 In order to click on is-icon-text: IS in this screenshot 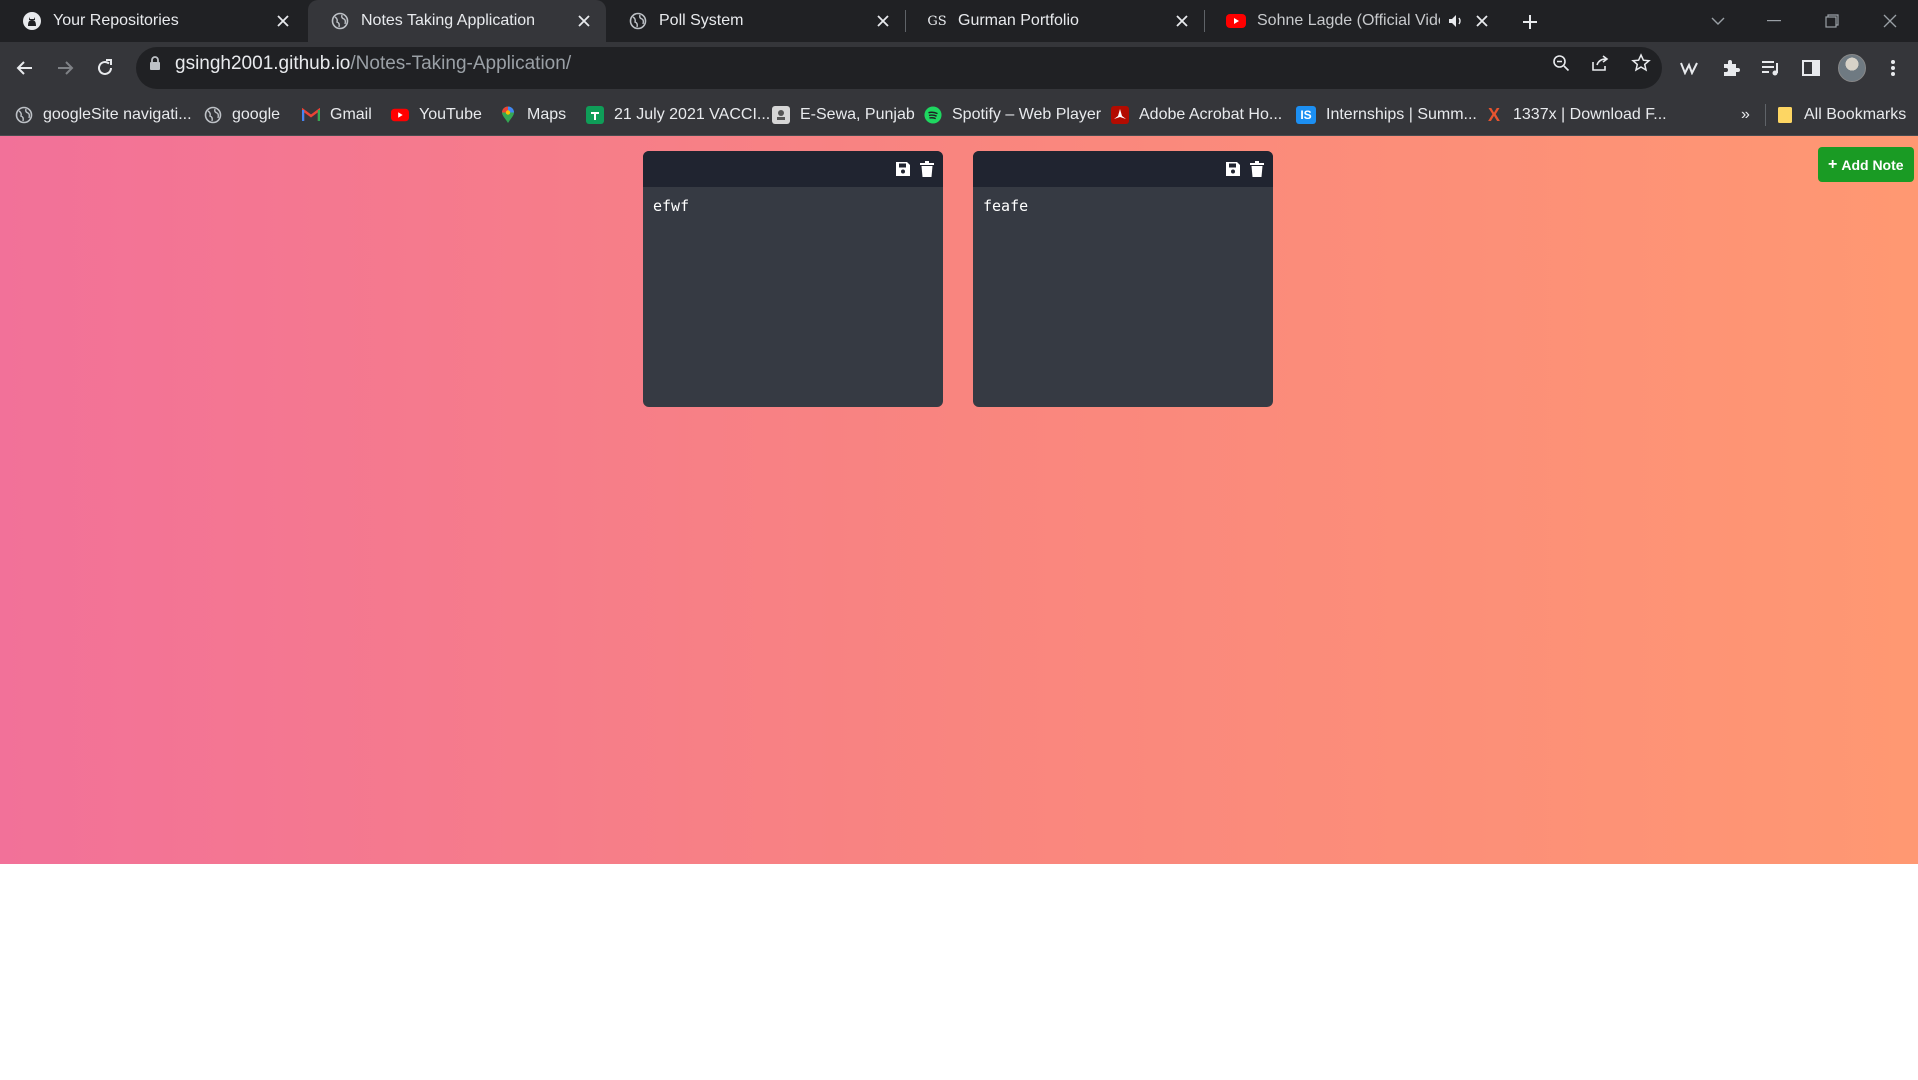, I will do `click(1306, 115)`.